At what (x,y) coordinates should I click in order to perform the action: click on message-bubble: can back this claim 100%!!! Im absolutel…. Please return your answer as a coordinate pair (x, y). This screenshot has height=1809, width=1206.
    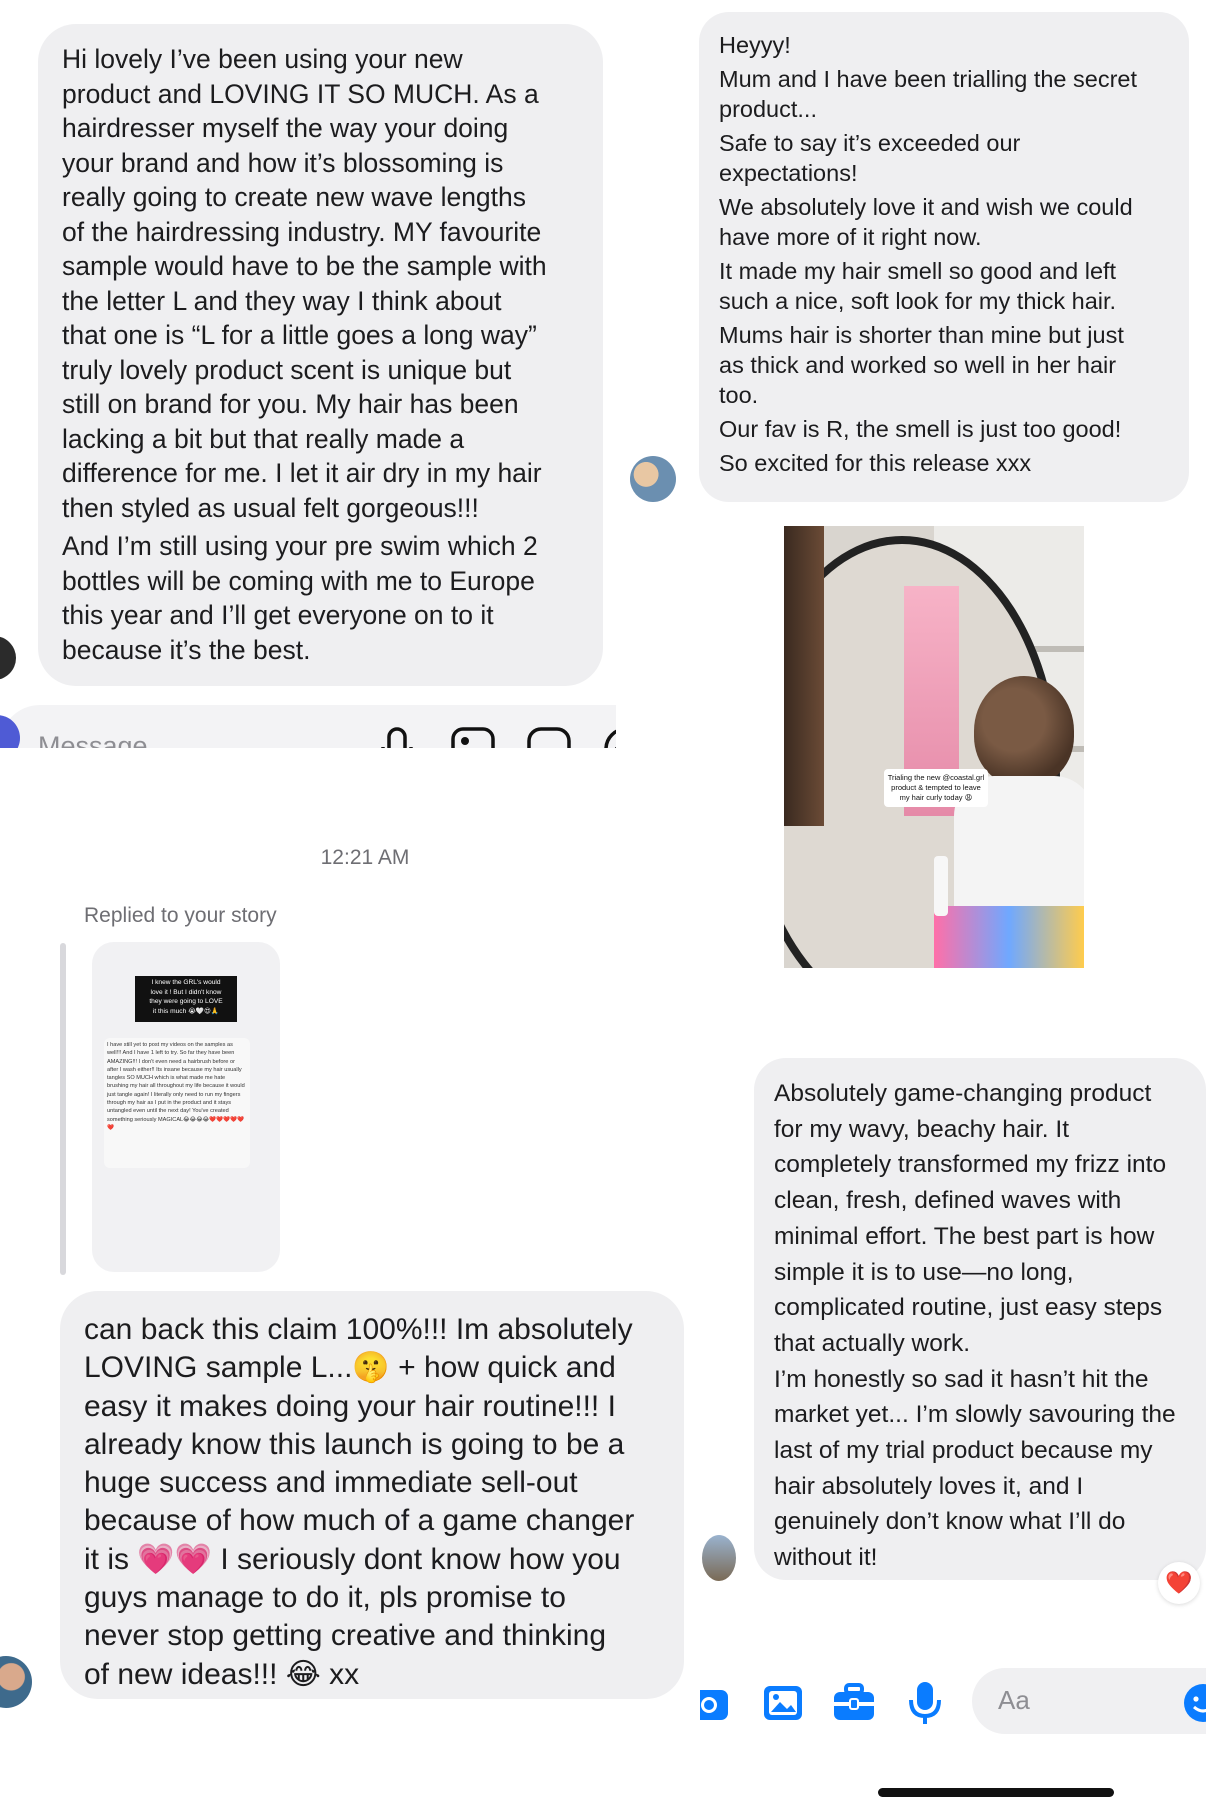
    Looking at the image, I should click on (372, 1495).